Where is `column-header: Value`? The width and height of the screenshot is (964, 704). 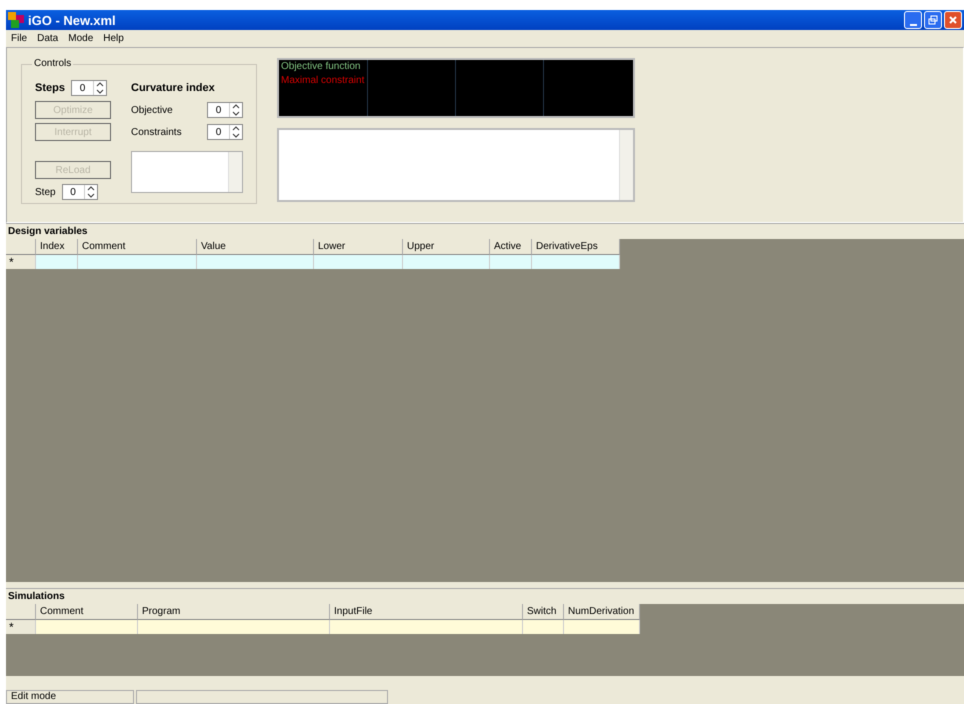
column-header: Value is located at coordinates (255, 247).